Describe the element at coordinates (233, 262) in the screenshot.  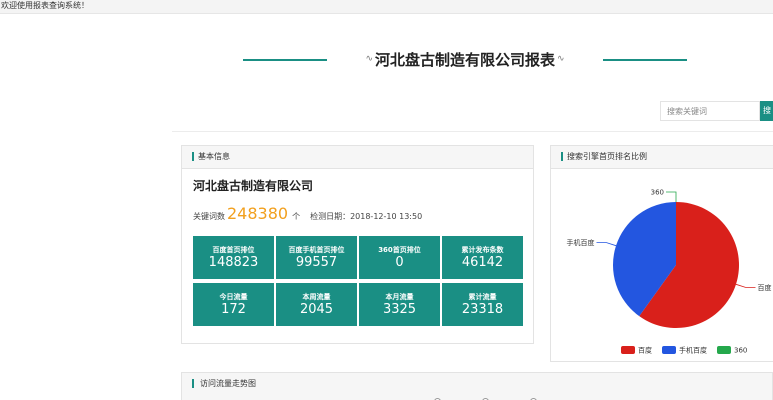
I see `stat-value: 148823` at that location.